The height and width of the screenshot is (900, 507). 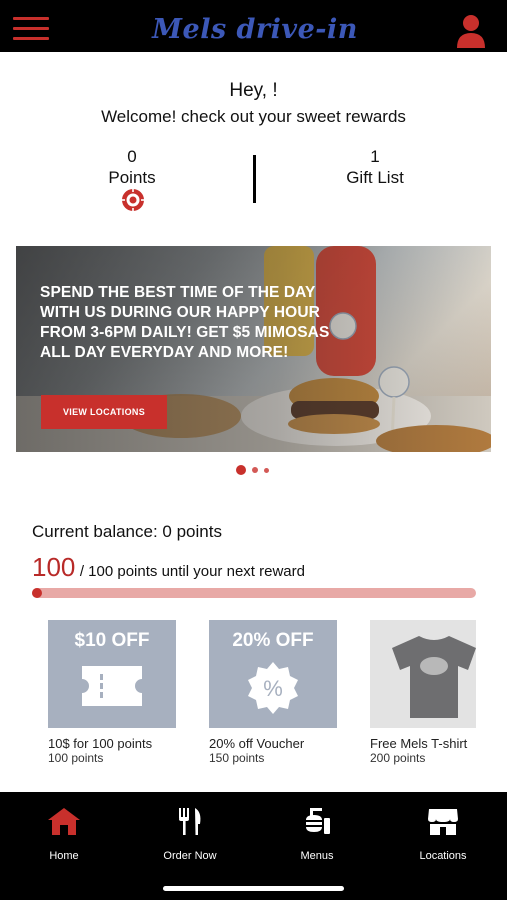 What do you see at coordinates (132, 156) in the screenshot?
I see `points-value: 0` at bounding box center [132, 156].